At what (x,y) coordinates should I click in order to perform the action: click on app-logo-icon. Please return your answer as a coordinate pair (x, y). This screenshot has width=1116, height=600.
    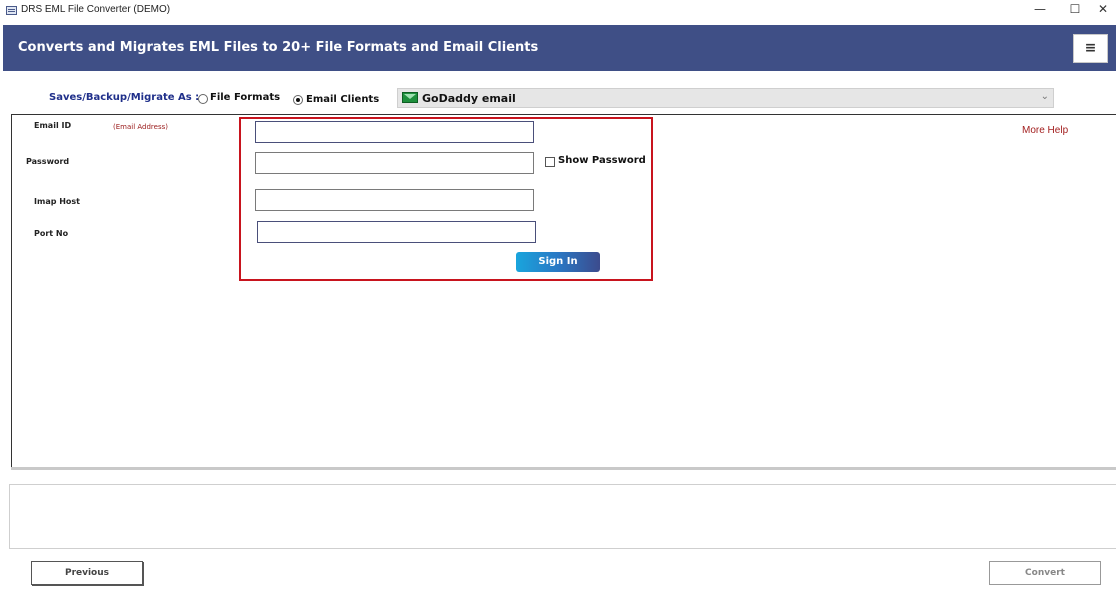
    Looking at the image, I should click on (11, 10).